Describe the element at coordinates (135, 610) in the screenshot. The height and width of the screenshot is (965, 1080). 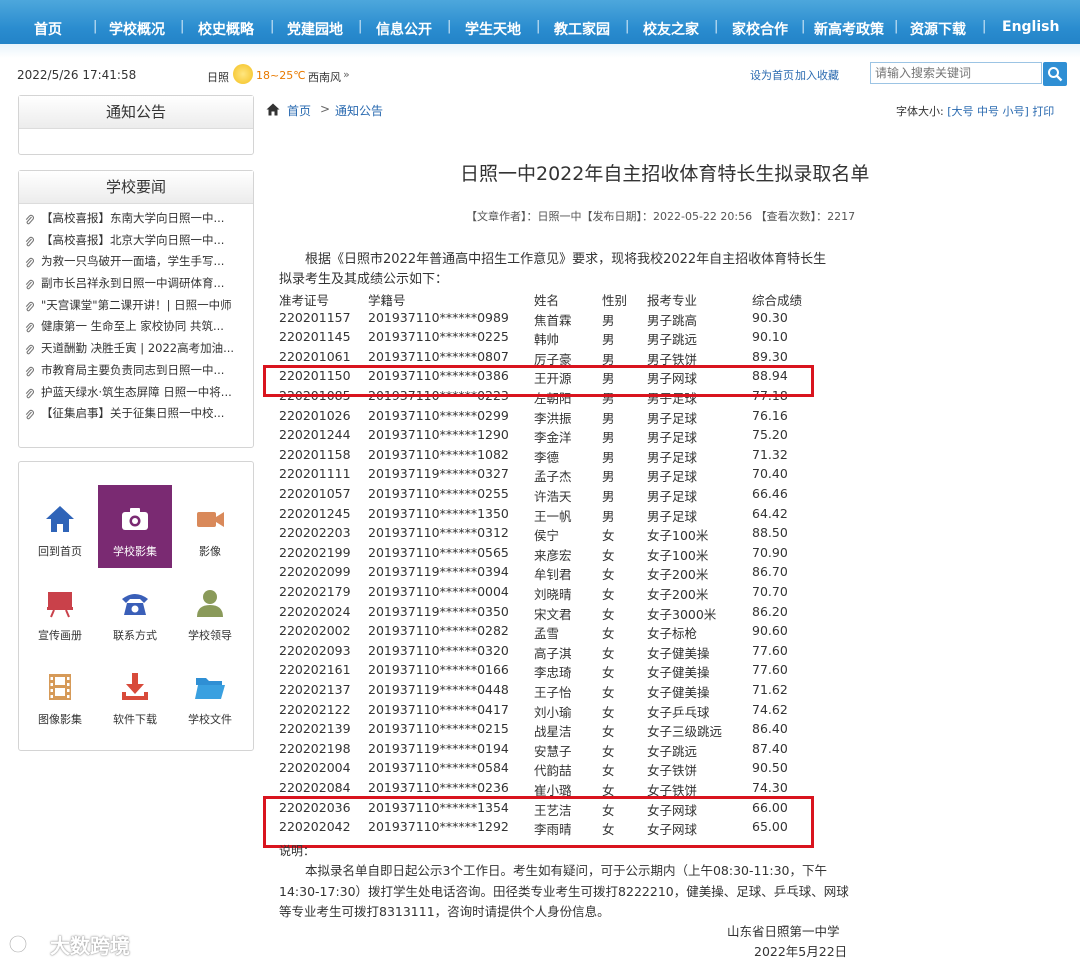
I see `quick-link-contact: 联系方式` at that location.